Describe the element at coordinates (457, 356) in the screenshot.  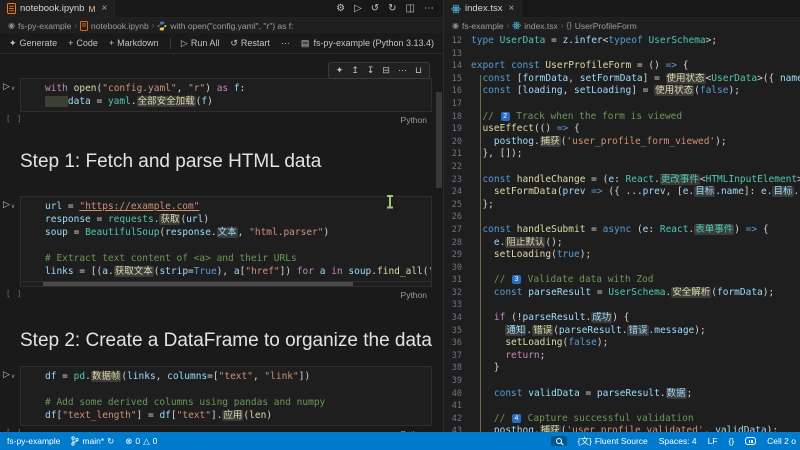
I see `line-number: 37` at that location.